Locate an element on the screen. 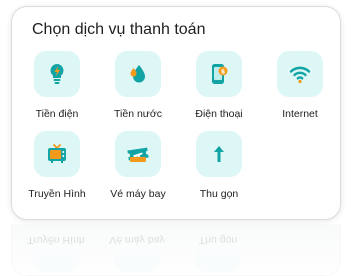 Image resolution: width=351 pixels, height=276 pixels. service-tv: Truyền Hình is located at coordinates (57, 165).